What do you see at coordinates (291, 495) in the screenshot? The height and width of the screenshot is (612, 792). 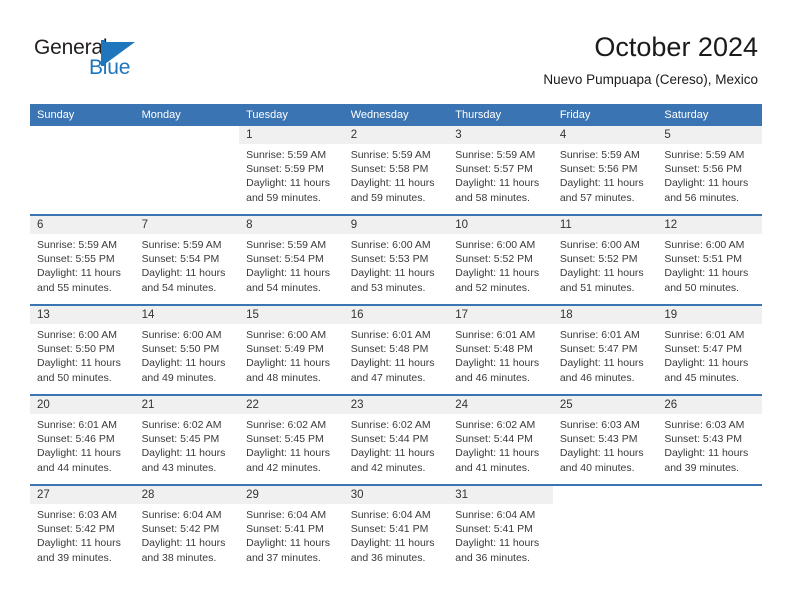 I see `day-number: 29` at bounding box center [291, 495].